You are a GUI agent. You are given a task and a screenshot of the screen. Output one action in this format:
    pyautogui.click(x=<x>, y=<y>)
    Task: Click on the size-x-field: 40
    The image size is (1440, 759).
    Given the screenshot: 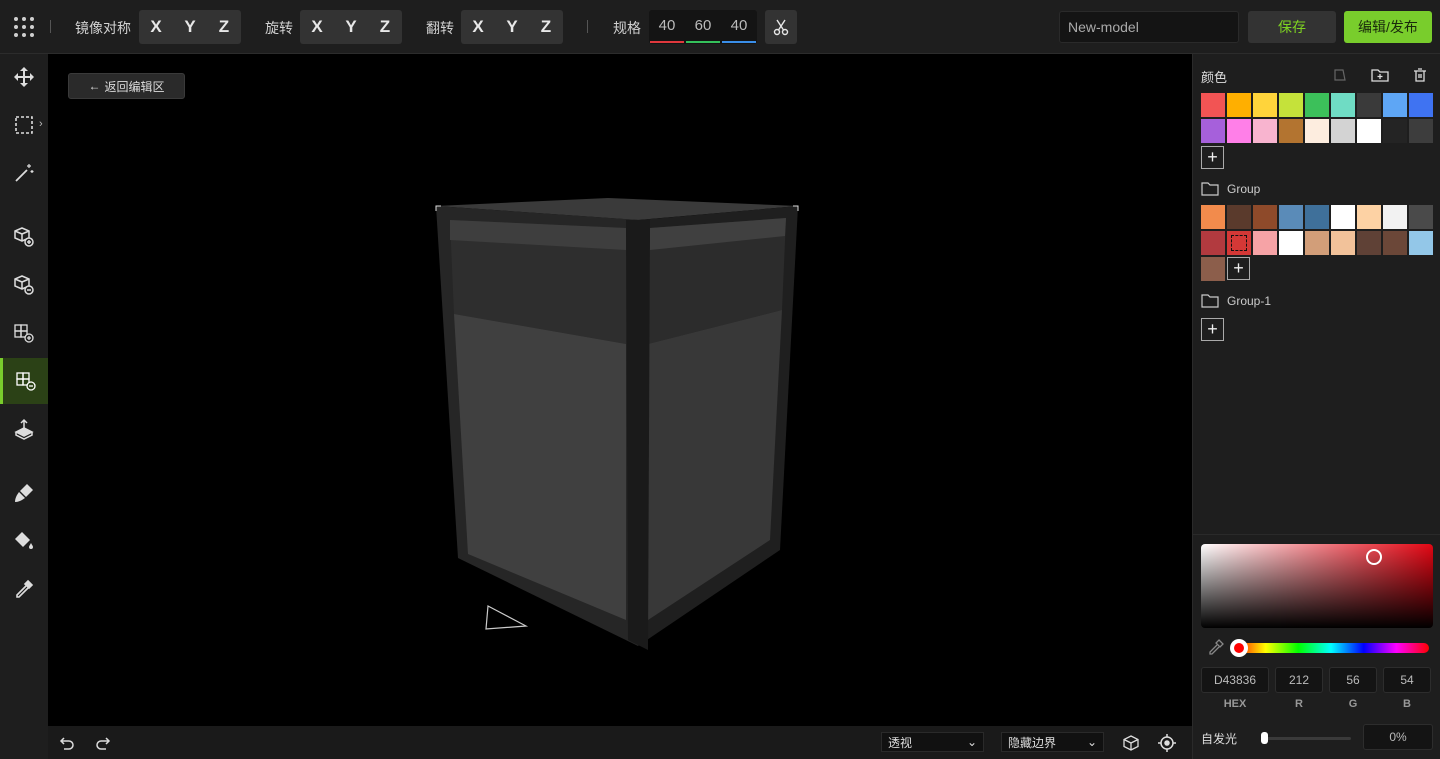 What is the action you would take?
    pyautogui.click(x=667, y=27)
    